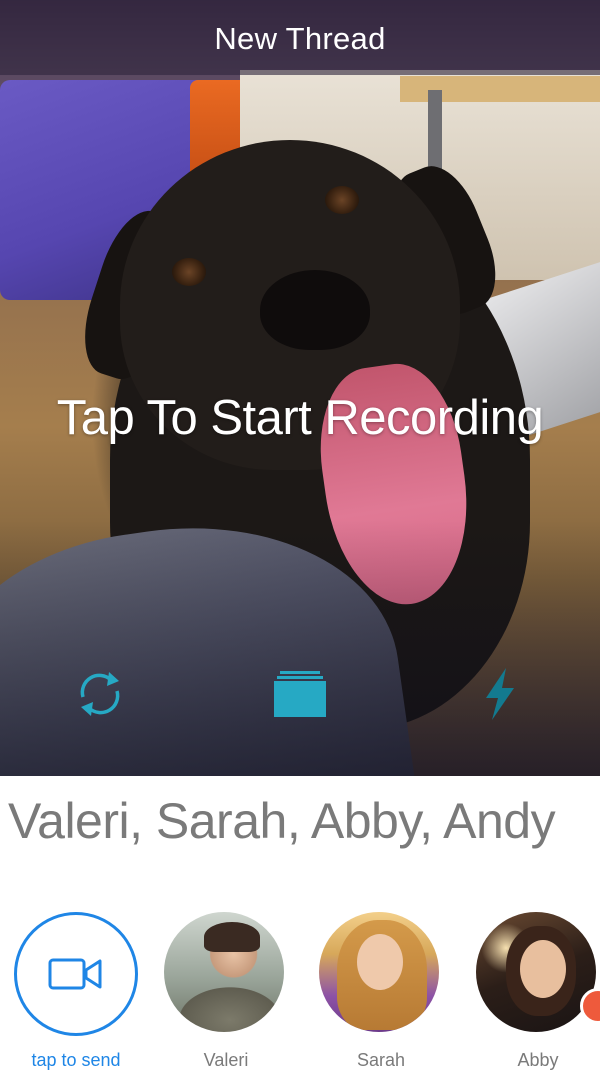  What do you see at coordinates (232, 937) in the screenshot?
I see `avatar-hair` at bounding box center [232, 937].